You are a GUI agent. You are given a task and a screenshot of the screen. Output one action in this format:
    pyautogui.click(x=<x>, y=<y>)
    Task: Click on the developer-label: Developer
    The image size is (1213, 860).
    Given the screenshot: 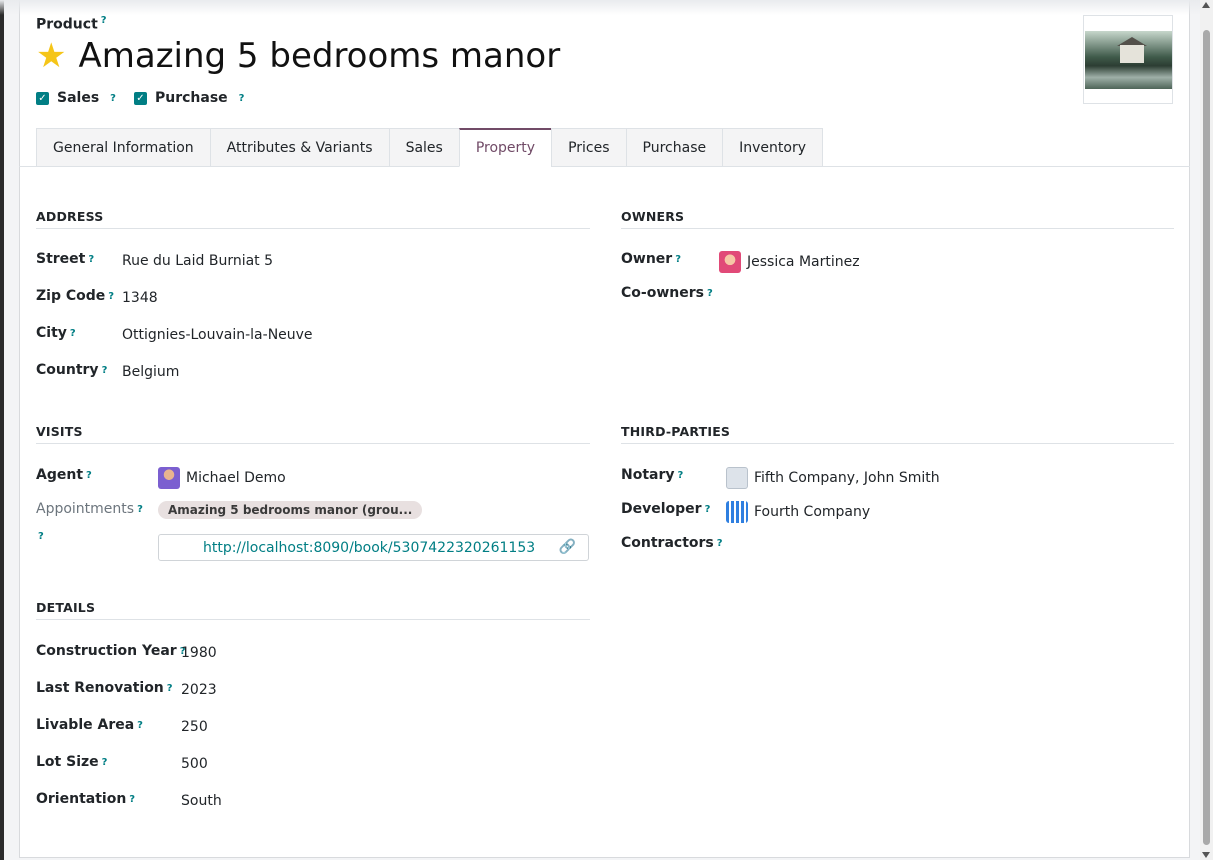 What is the action you would take?
    pyautogui.click(x=661, y=509)
    